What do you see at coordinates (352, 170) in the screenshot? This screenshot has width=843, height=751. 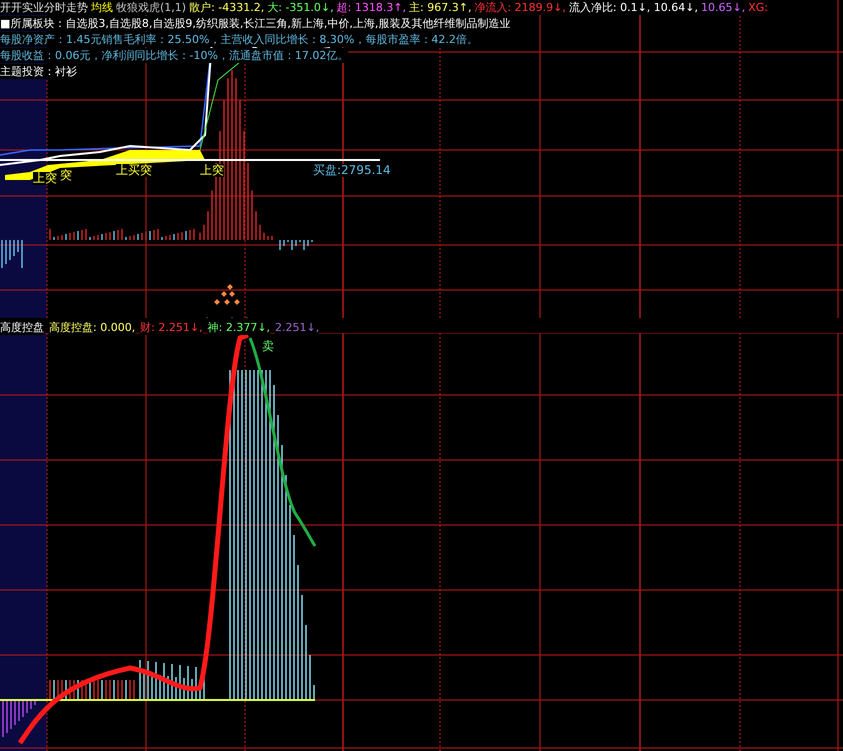 I see `signal-label: 买盘:2795.14` at bounding box center [352, 170].